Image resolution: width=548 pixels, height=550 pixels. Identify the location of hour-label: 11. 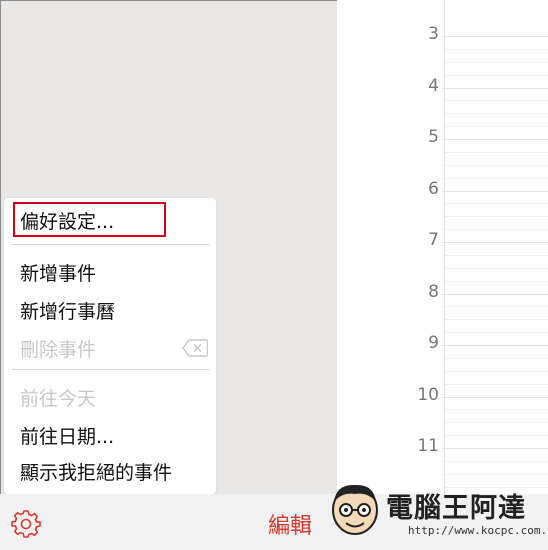
(428, 446).